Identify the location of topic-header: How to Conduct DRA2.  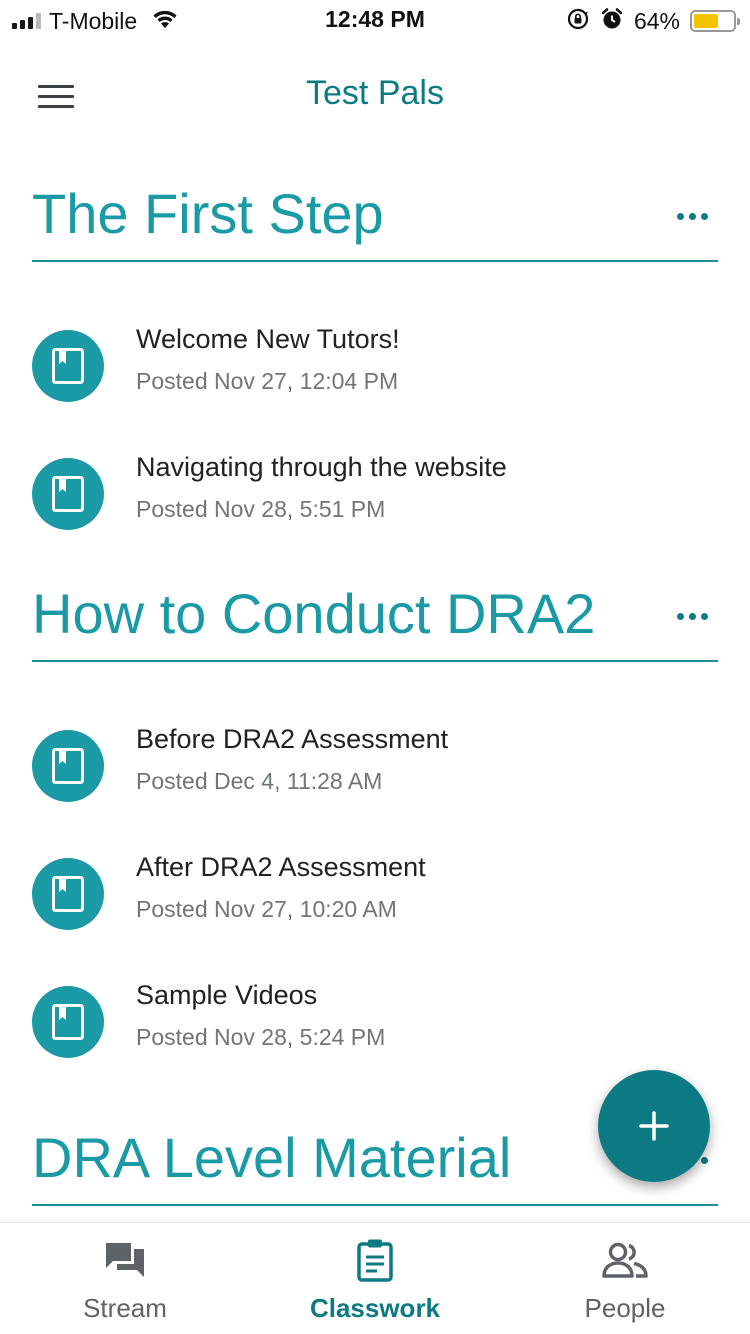
(375, 619).